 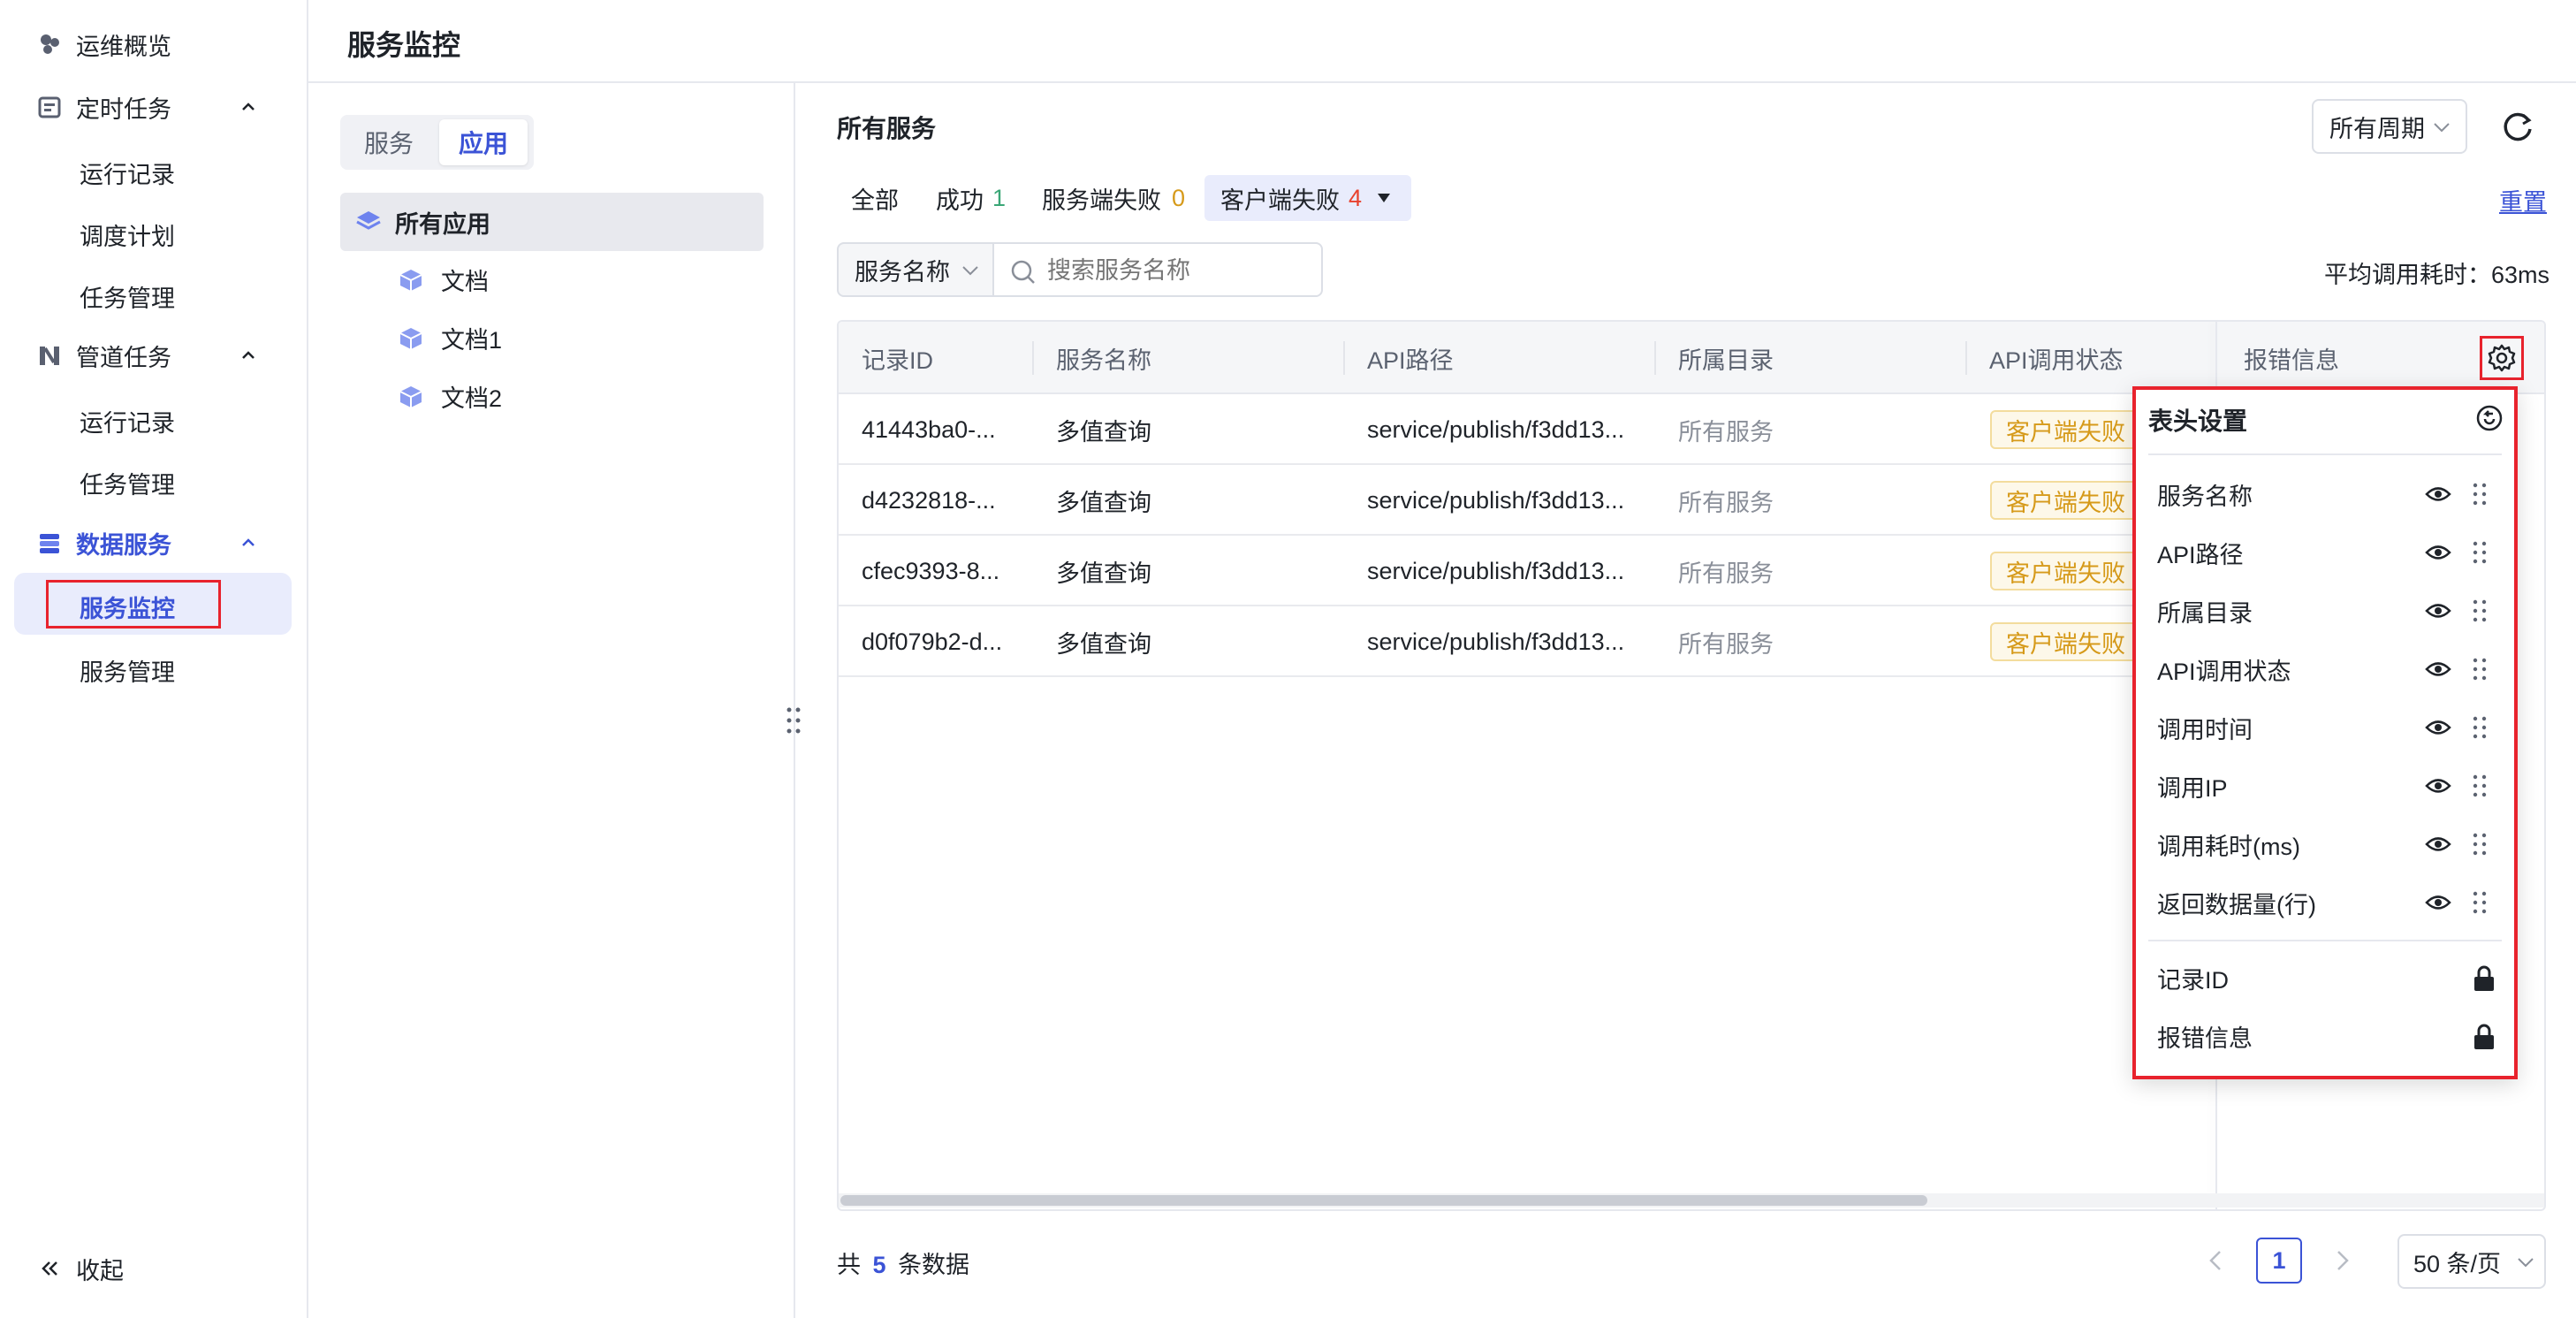 What do you see at coordinates (1356, 198) in the screenshot?
I see `tab-count: 4` at bounding box center [1356, 198].